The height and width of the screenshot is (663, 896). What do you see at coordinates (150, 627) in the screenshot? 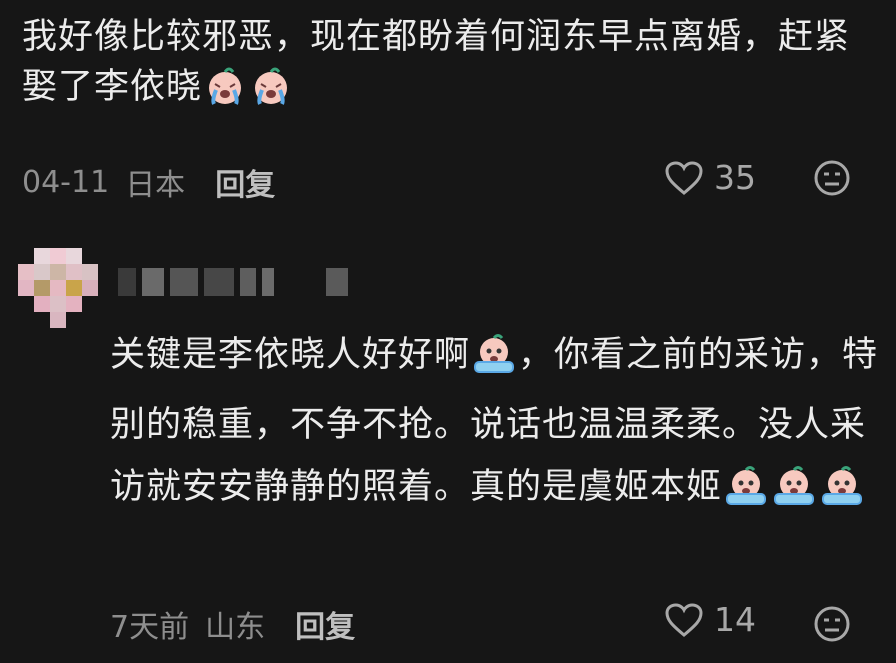
I see `comment-date: 7天前` at bounding box center [150, 627].